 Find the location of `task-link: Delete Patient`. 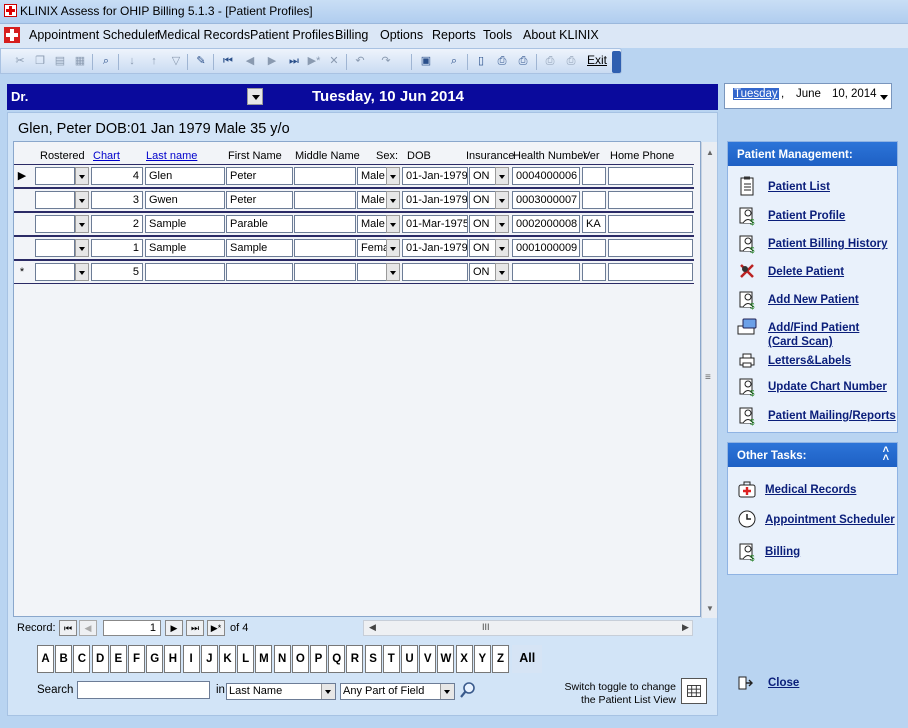

task-link: Delete Patient is located at coordinates (806, 272).